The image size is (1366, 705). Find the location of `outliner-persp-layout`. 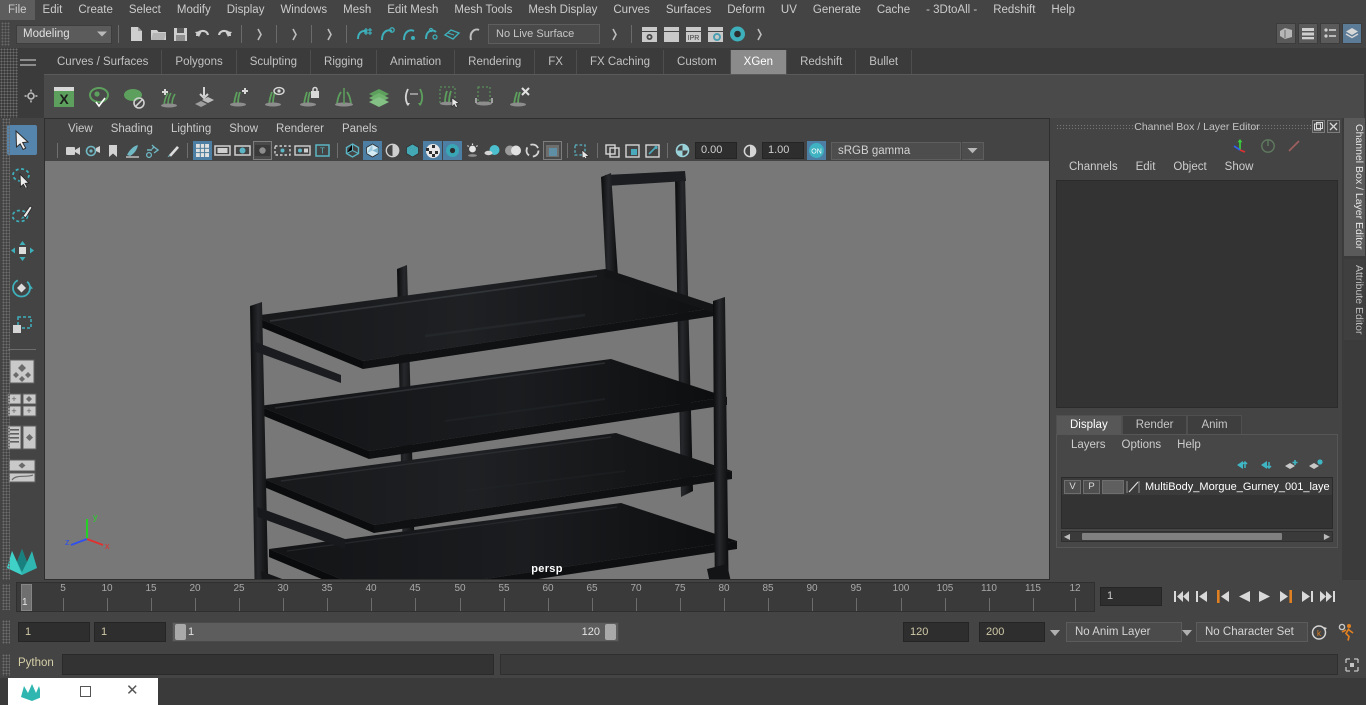

outliner-persp-layout is located at coordinates (22, 438).